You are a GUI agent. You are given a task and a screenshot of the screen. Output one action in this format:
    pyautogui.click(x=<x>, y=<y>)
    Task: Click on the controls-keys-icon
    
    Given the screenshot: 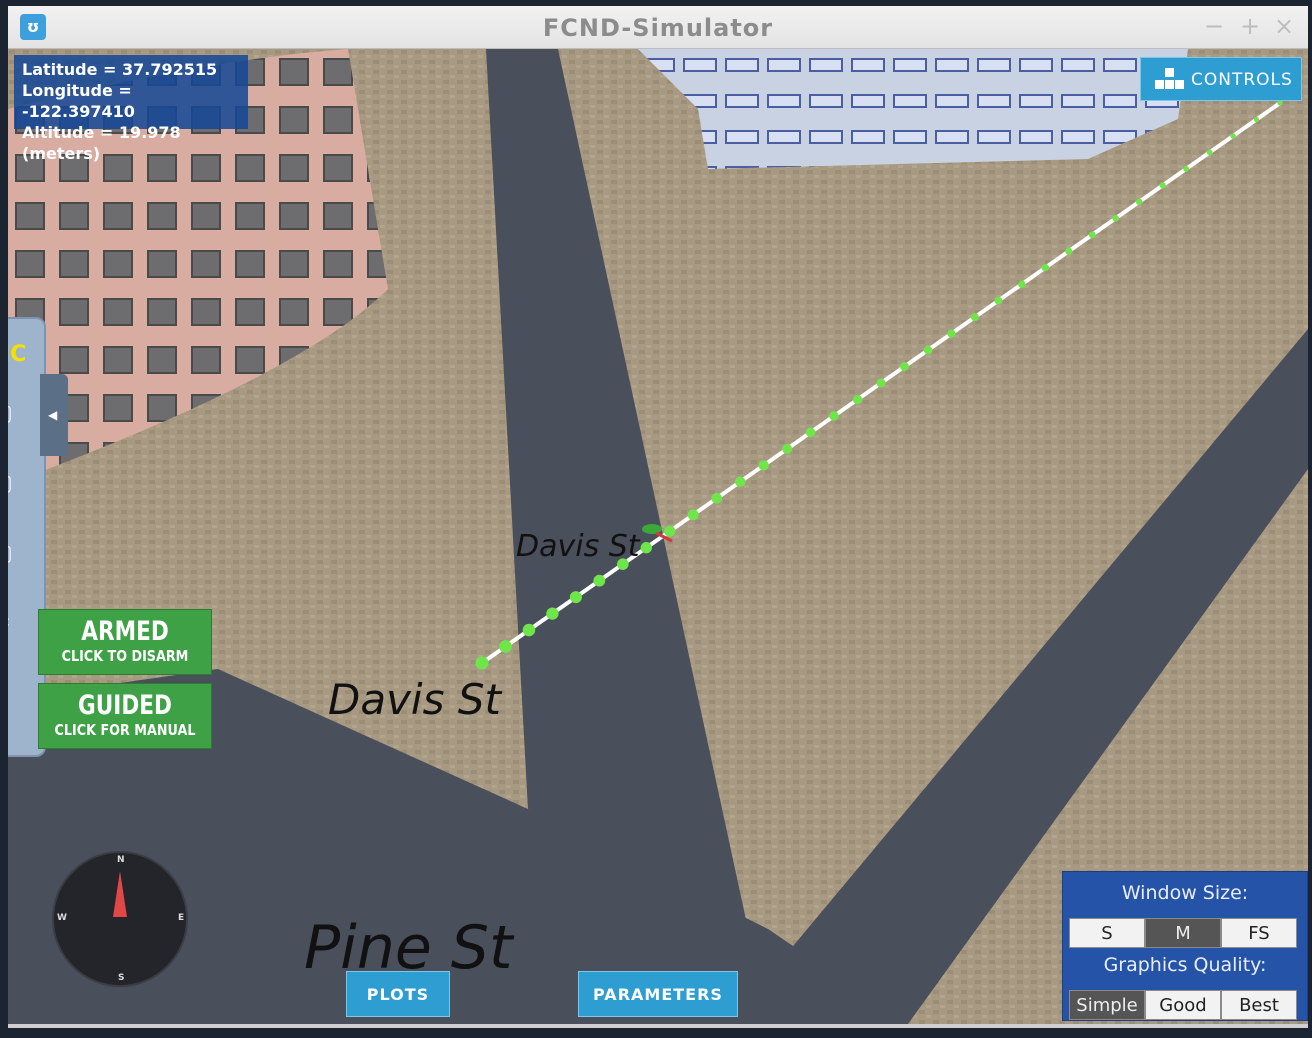 What is the action you would take?
    pyautogui.click(x=1169, y=78)
    